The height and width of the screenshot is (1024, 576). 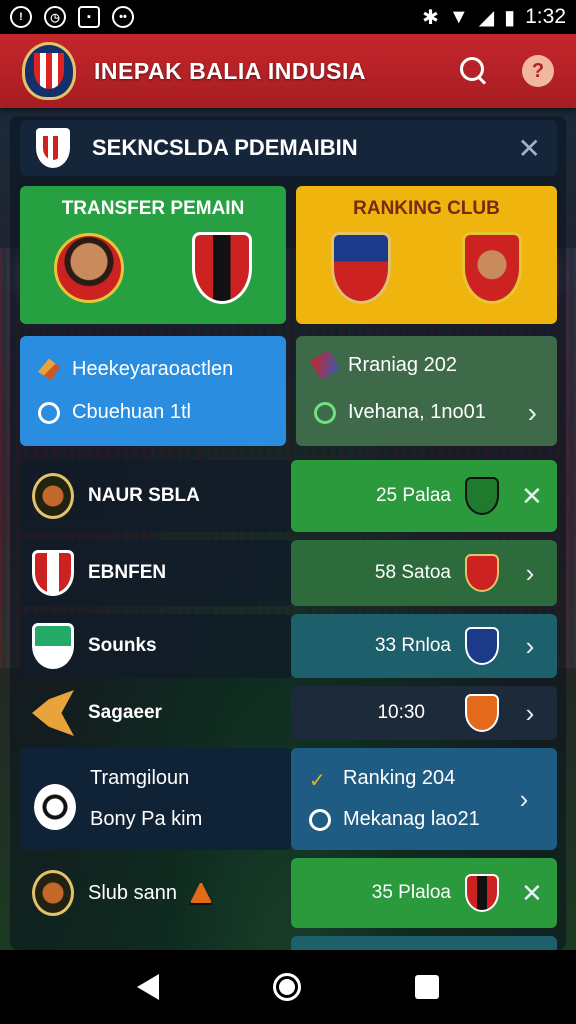 I want to click on ball-icon, so click(x=55, y=807).